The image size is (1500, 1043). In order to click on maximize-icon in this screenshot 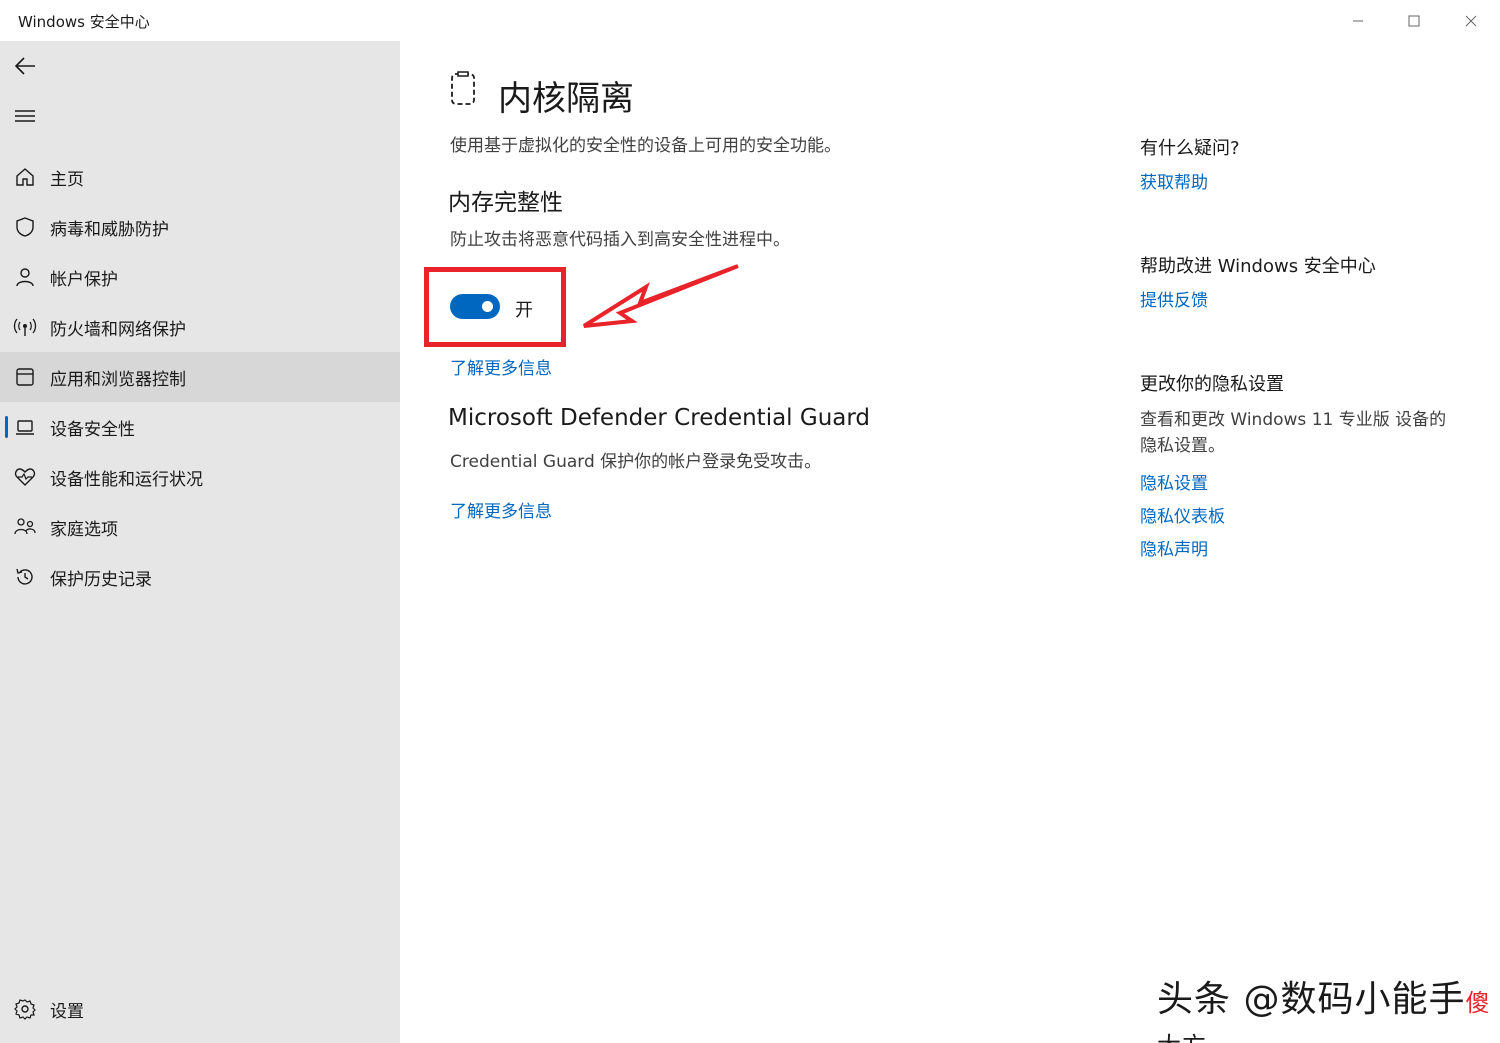, I will do `click(1414, 20)`.